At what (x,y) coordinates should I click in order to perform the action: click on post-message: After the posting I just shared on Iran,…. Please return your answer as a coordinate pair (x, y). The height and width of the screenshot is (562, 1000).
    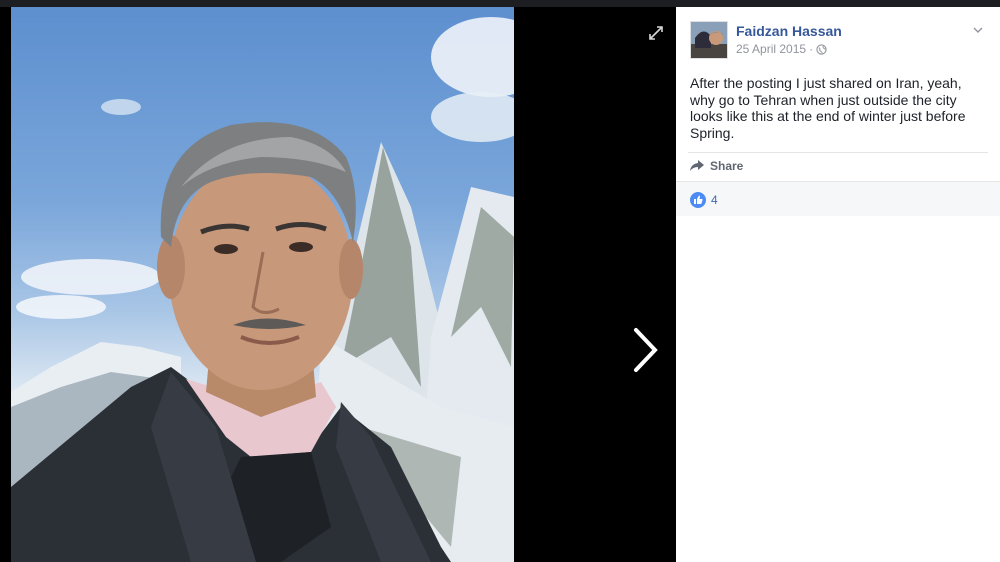
    Looking at the image, I should click on (828, 108).